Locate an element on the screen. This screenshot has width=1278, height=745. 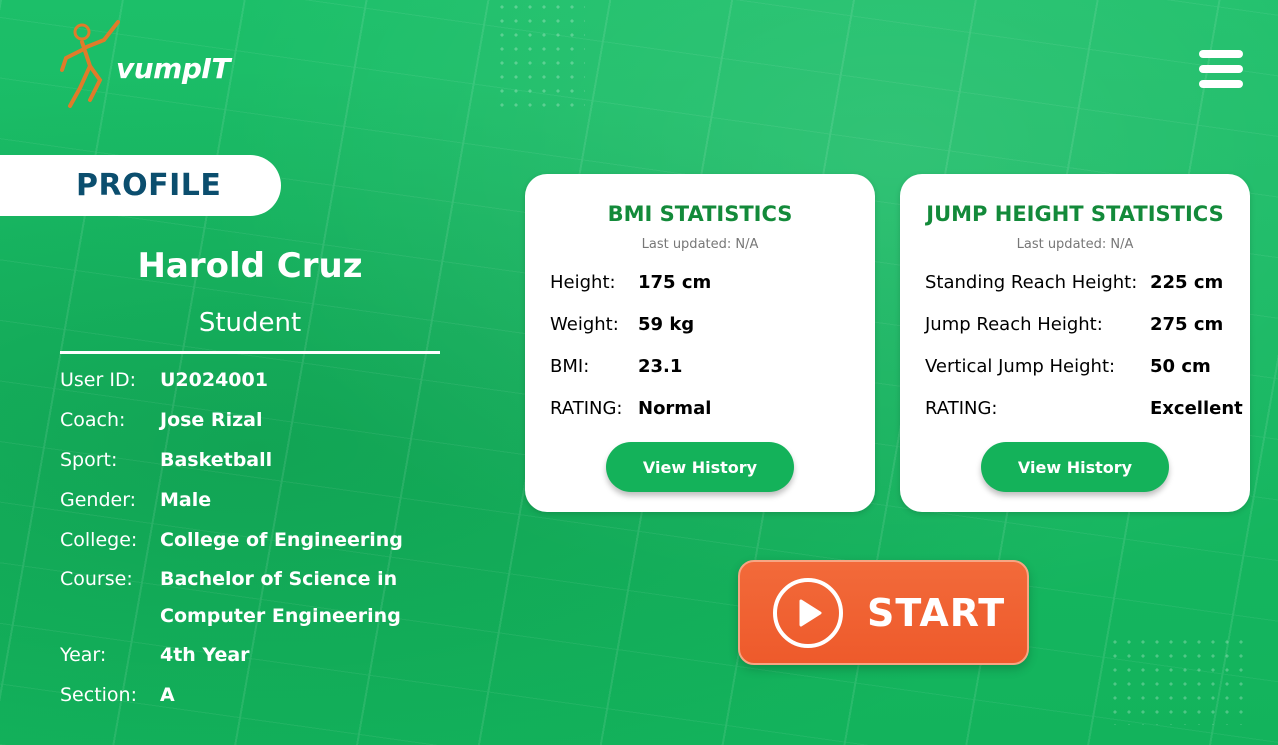
stat-label: BMI: is located at coordinates (570, 366).